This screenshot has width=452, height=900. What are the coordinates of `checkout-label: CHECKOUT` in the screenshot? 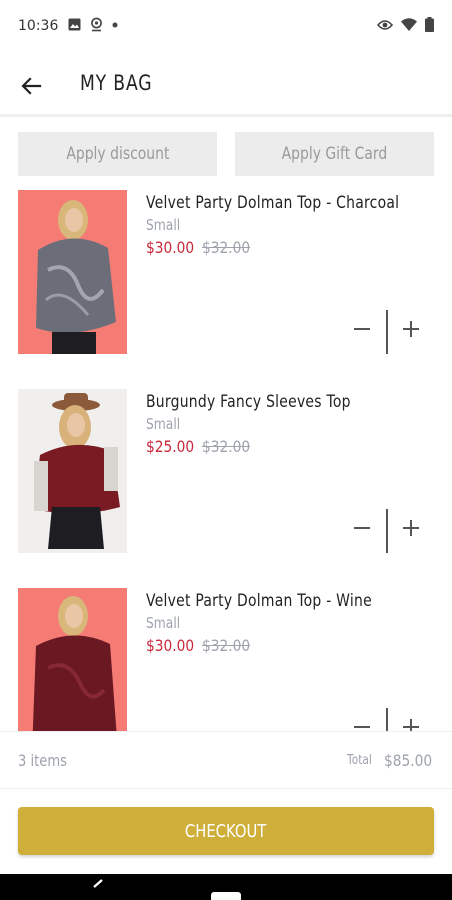 It's located at (226, 831).